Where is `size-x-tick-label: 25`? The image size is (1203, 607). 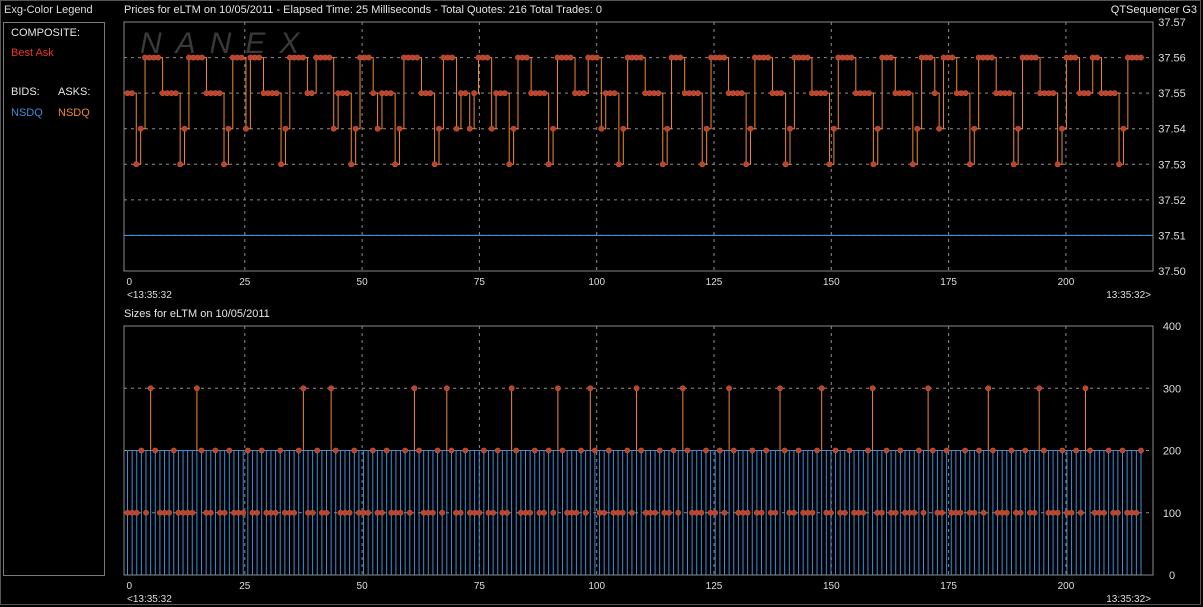
size-x-tick-label: 25 is located at coordinates (245, 586).